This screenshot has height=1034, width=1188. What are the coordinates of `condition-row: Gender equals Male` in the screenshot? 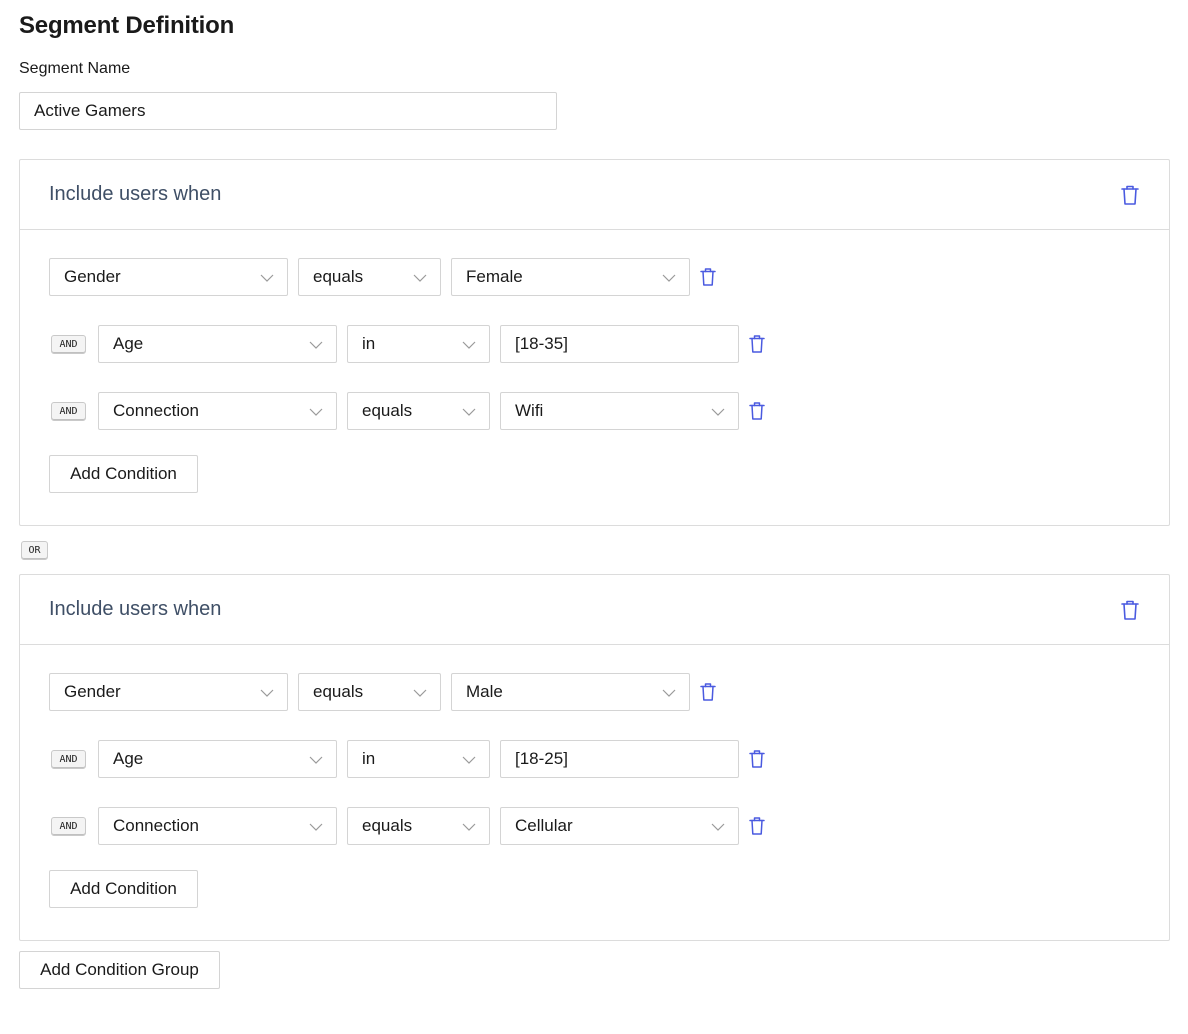 It's located at (609, 692).